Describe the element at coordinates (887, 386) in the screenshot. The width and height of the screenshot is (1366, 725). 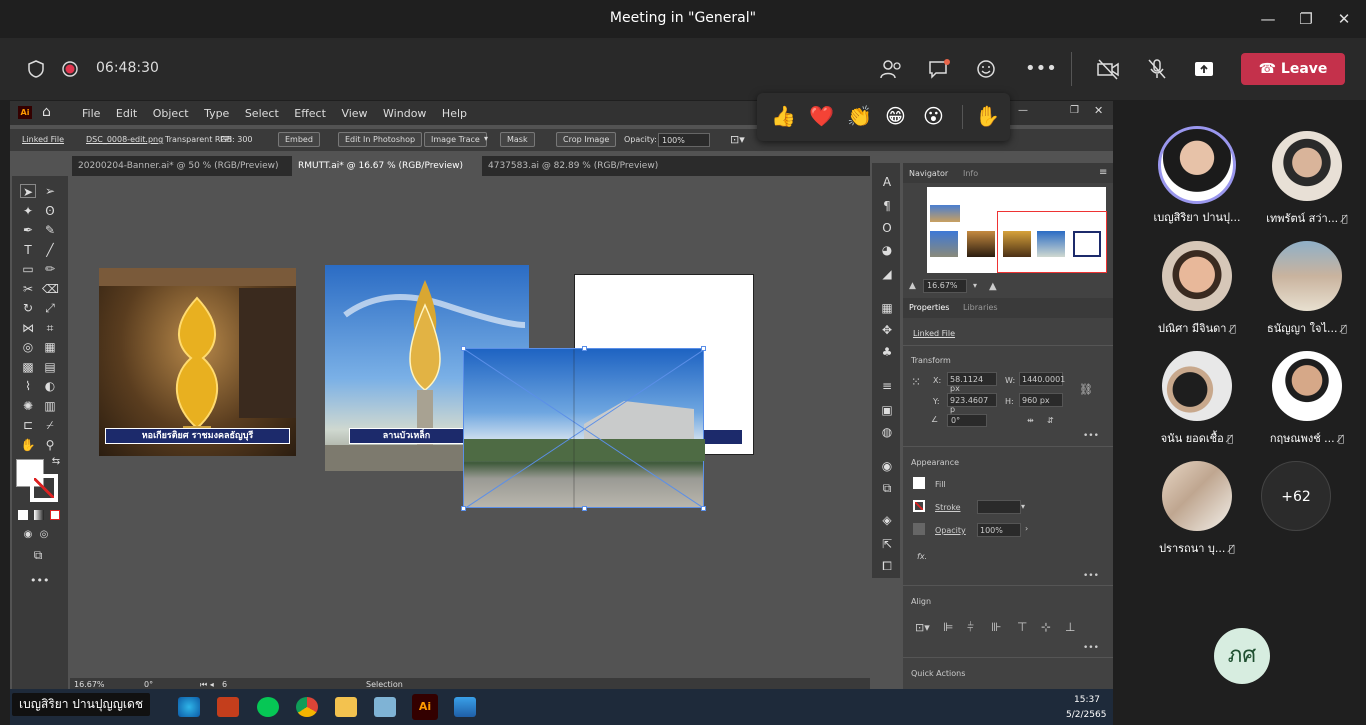
I see `stroke-icon: ≡` at that location.